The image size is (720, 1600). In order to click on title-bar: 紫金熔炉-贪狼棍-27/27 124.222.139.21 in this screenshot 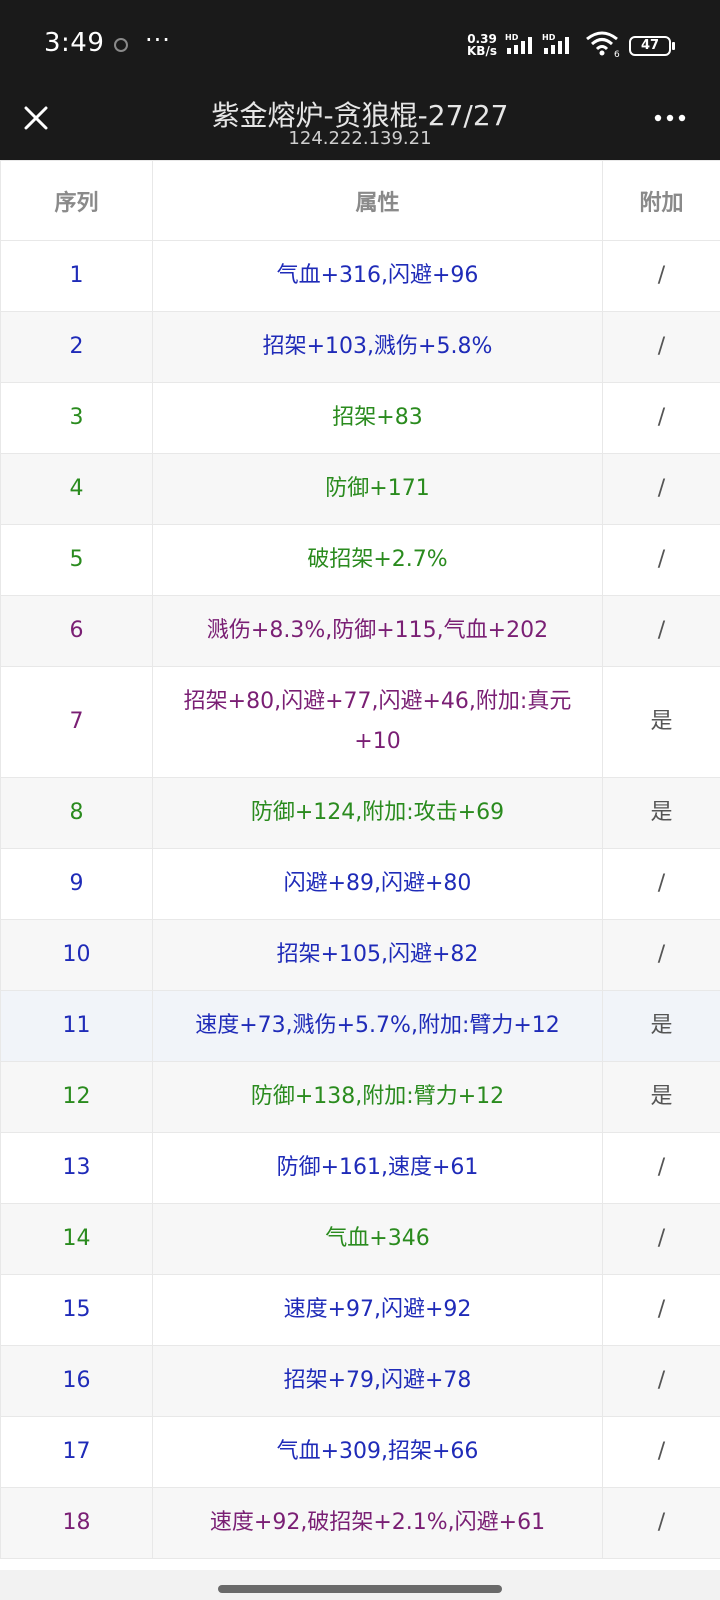, I will do `click(360, 125)`.